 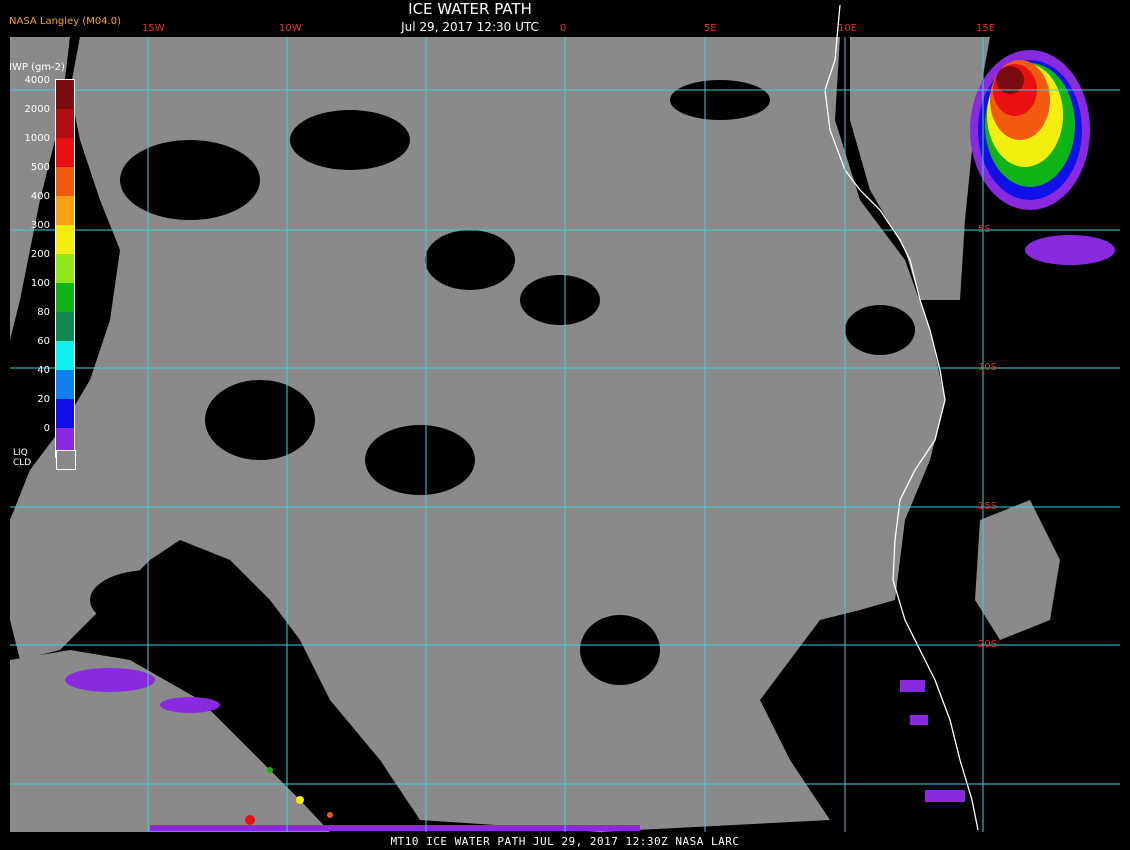 What do you see at coordinates (65, 268) in the screenshot?
I see `legend-border` at bounding box center [65, 268].